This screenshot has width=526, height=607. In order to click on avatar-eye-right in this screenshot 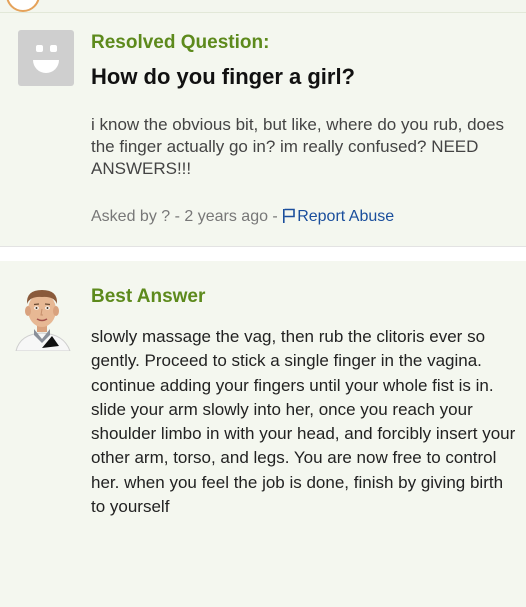, I will do `click(53, 48)`.